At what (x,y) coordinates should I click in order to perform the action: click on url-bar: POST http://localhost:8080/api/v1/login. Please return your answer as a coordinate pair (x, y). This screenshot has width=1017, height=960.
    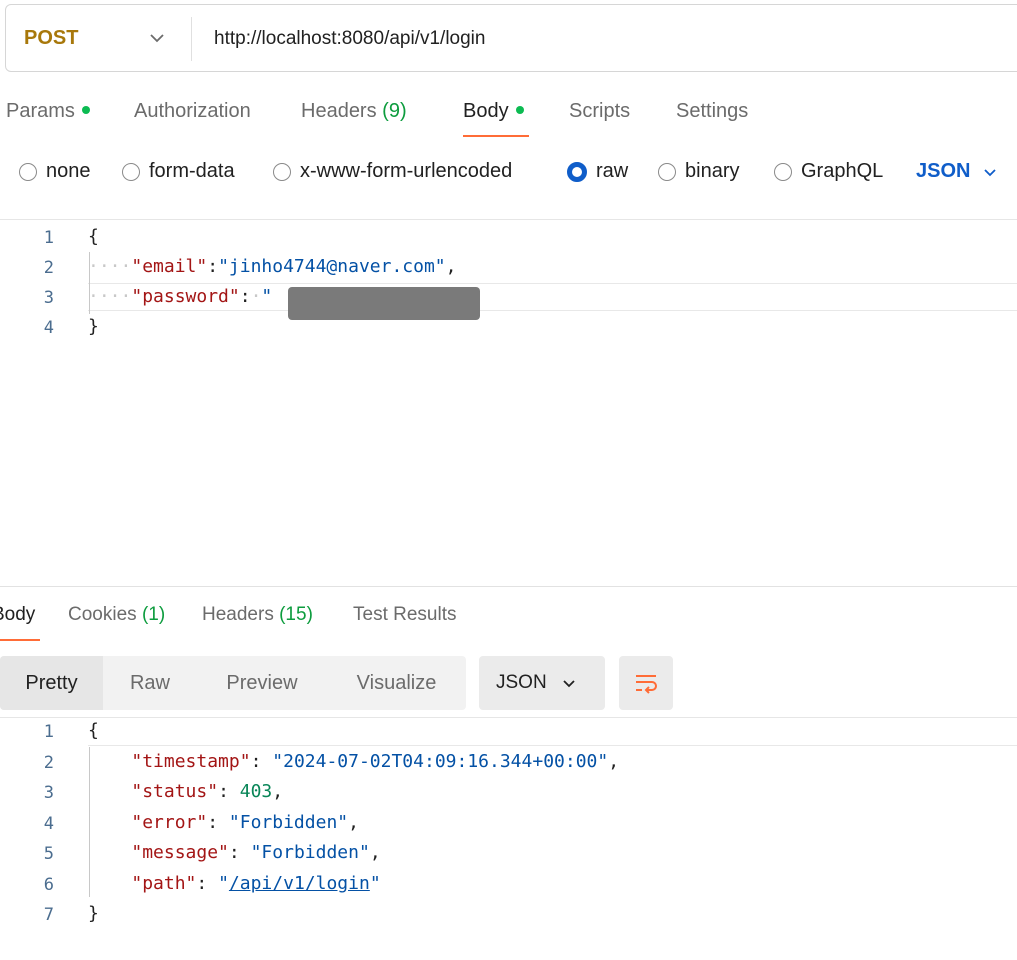
    Looking at the image, I should click on (511, 38).